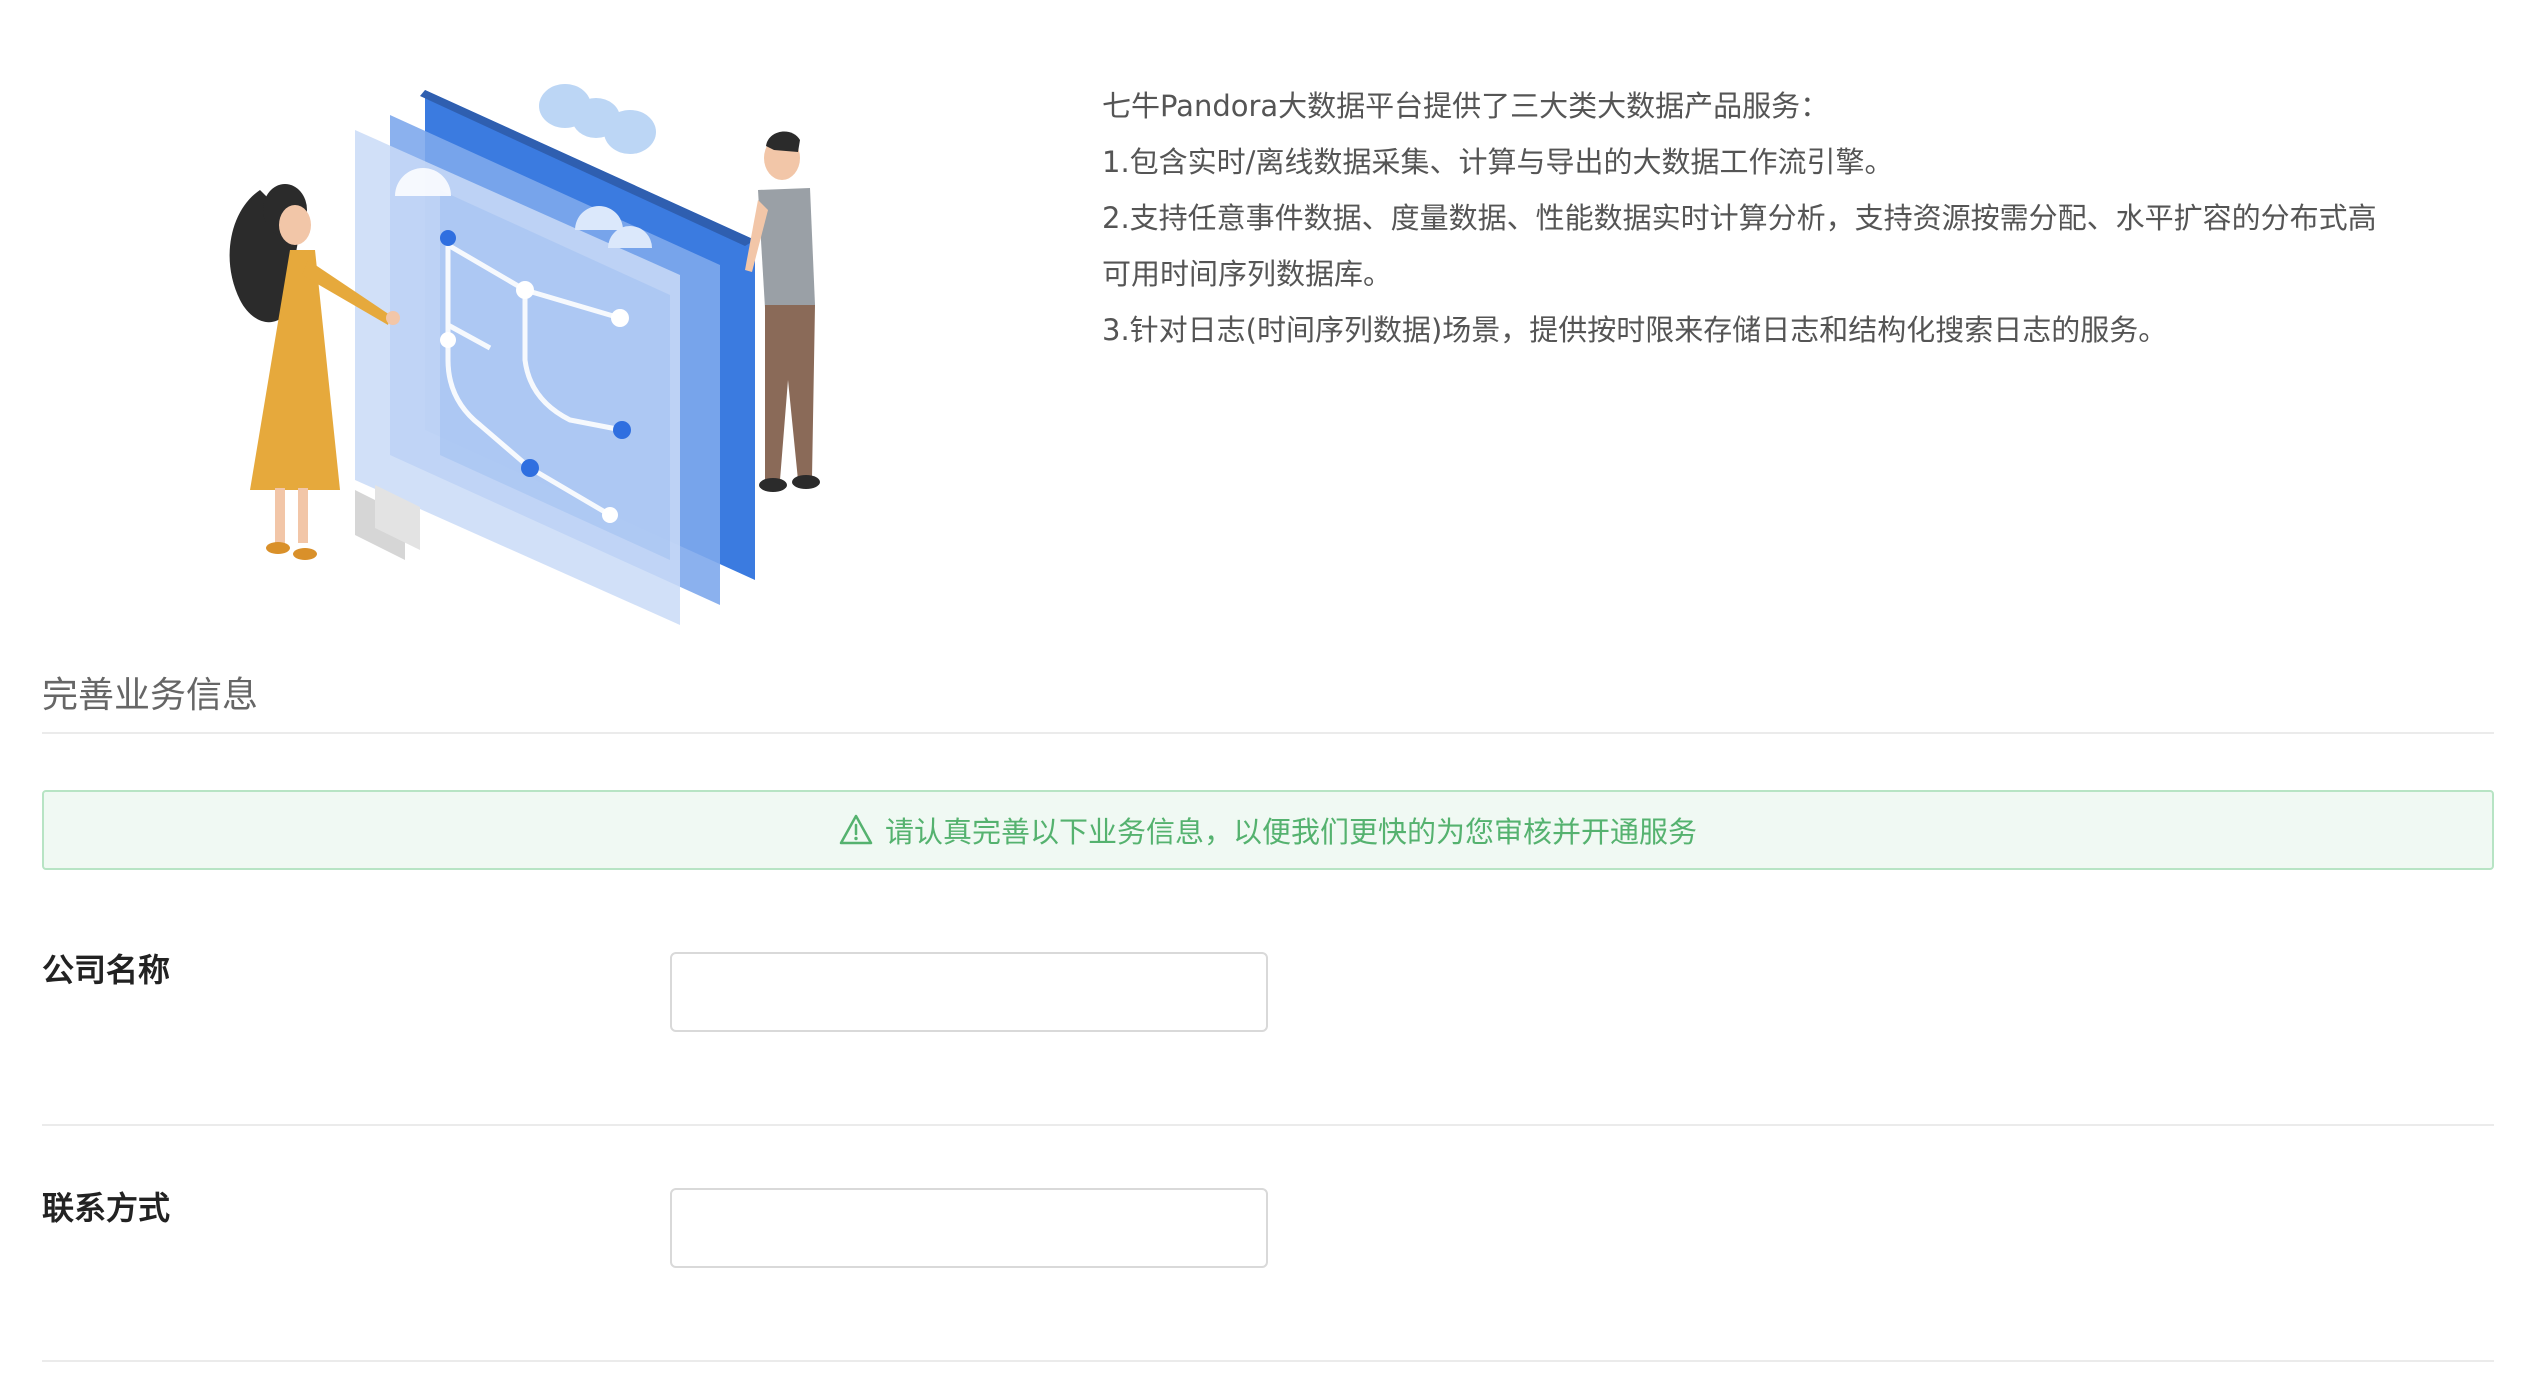  I want to click on man-figure, so click(782, 311).